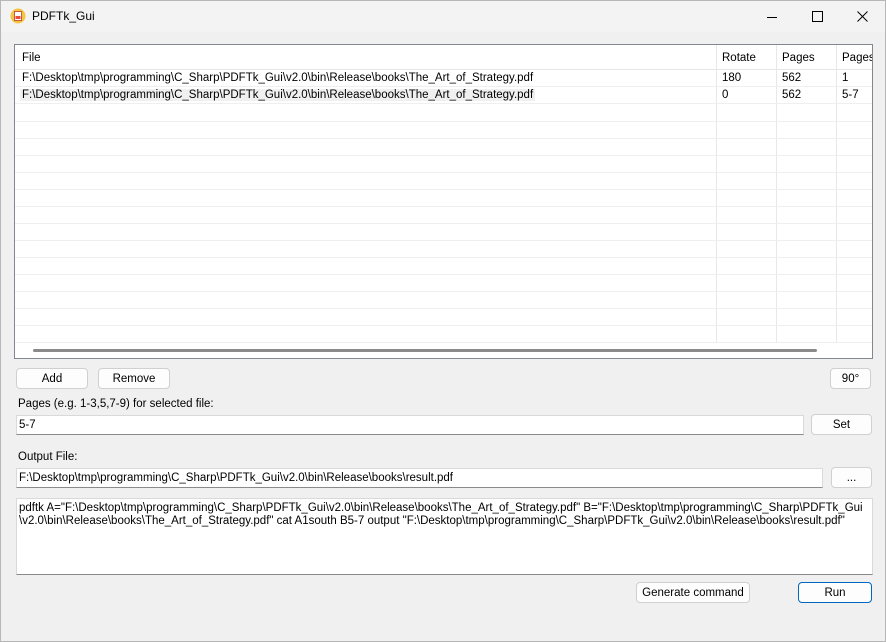 The height and width of the screenshot is (642, 886). I want to click on horizontal-scrollbar, so click(425, 350).